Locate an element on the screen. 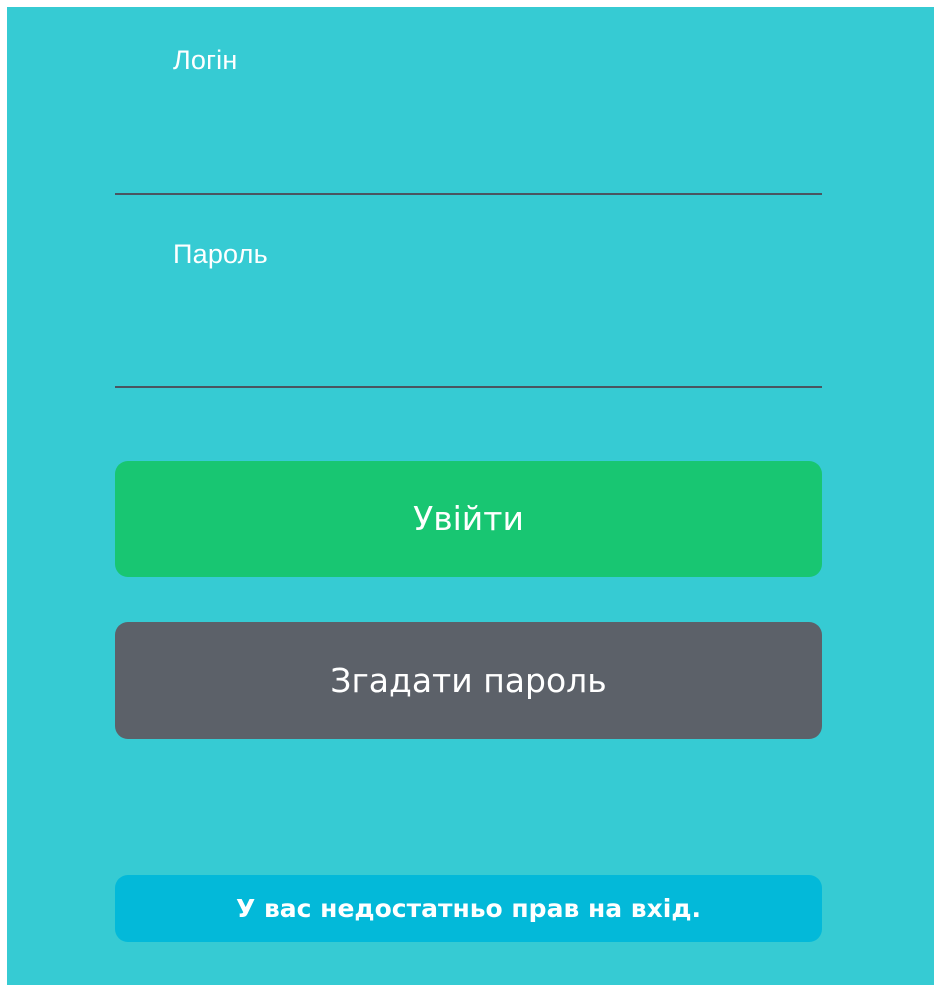 The height and width of the screenshot is (992, 942). password-label: Пароль is located at coordinates (220, 254).